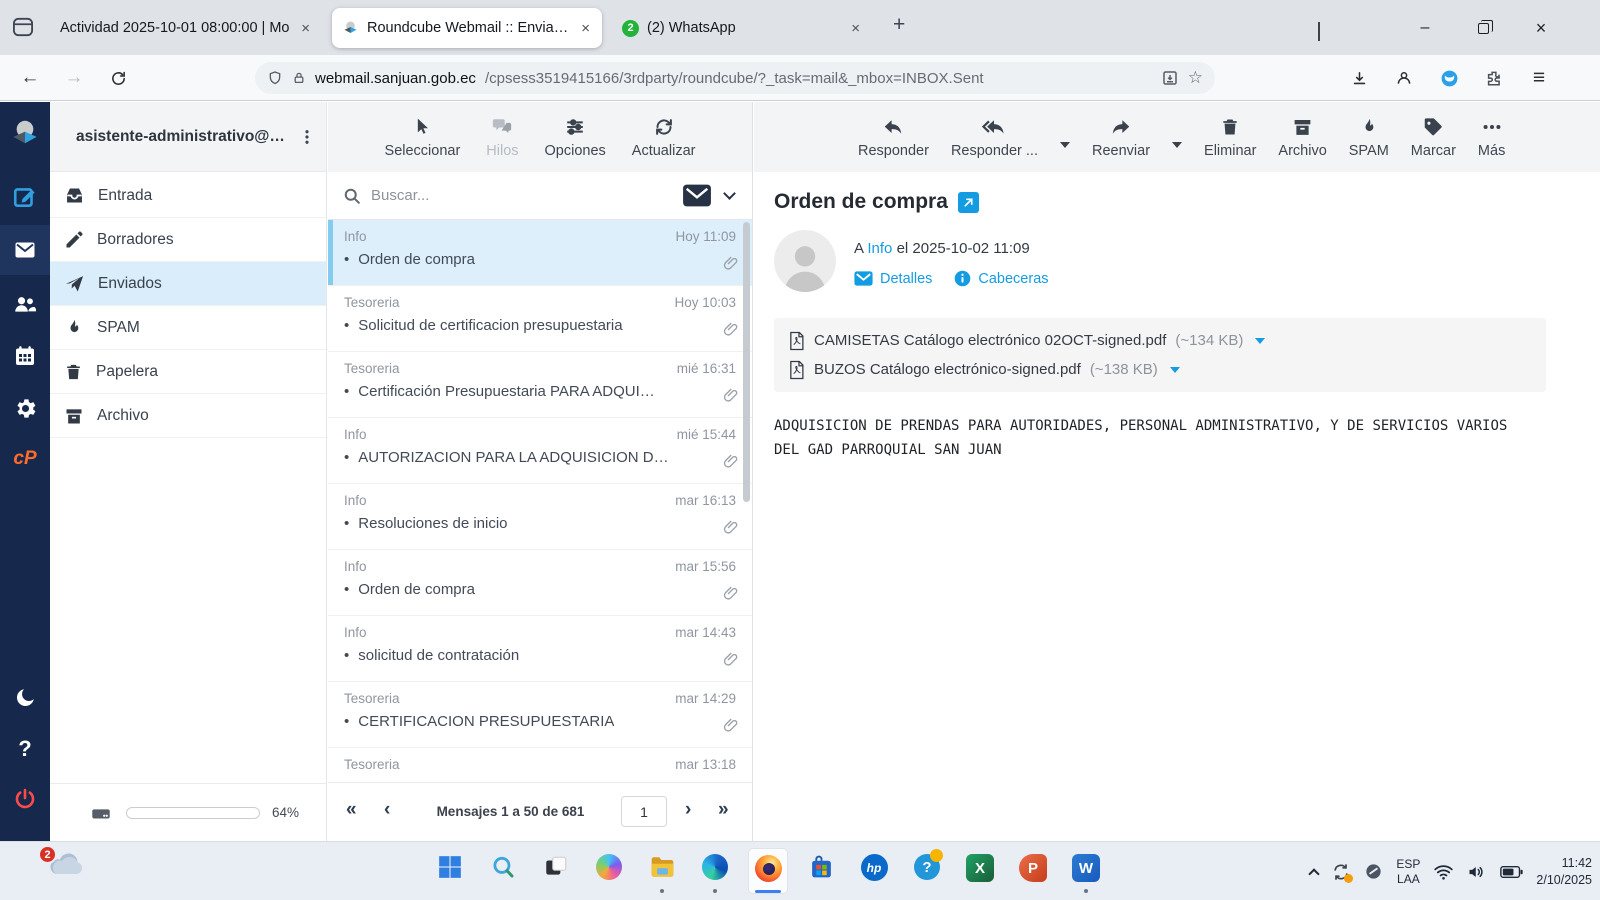 The height and width of the screenshot is (900, 1600). What do you see at coordinates (25, 304) in the screenshot?
I see `contacts-icon` at bounding box center [25, 304].